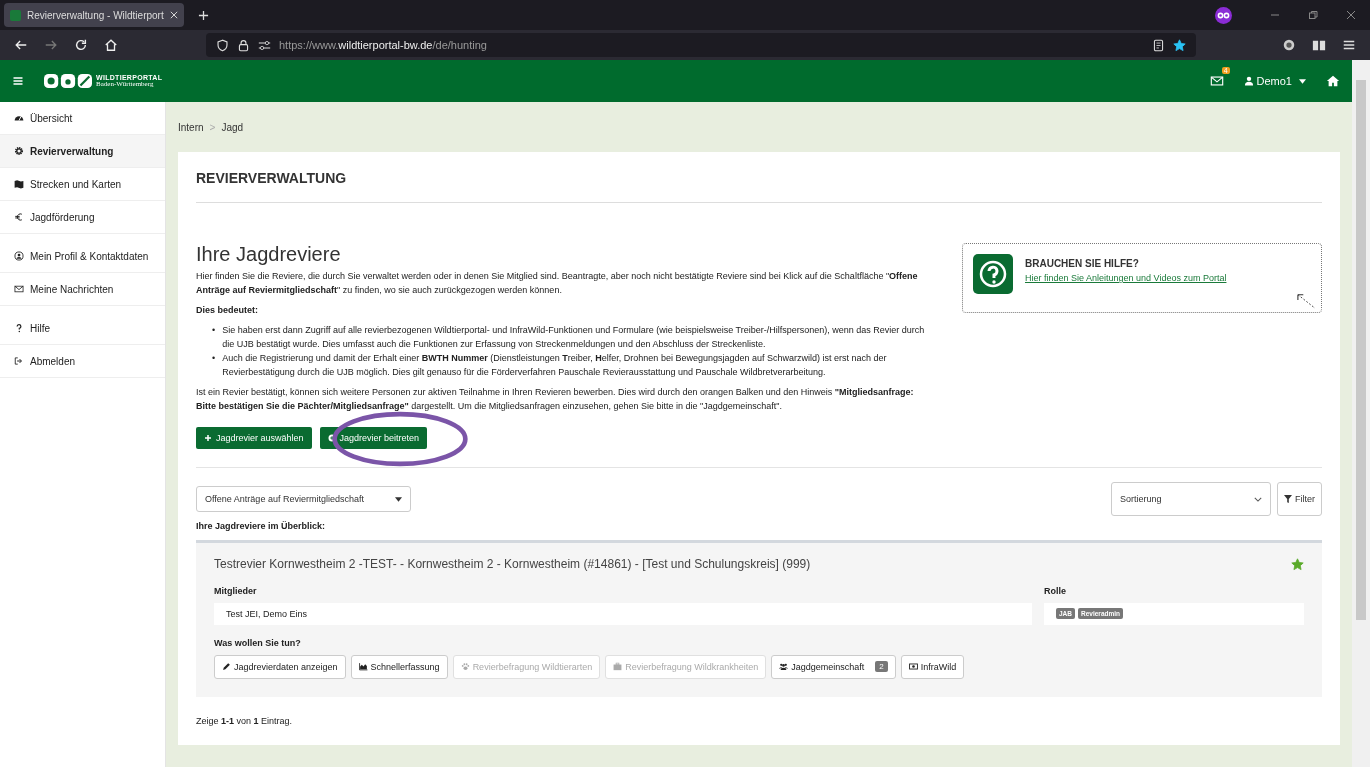 The width and height of the screenshot is (1370, 767). What do you see at coordinates (1299, 499) in the screenshot?
I see `filter-button: Filter` at bounding box center [1299, 499].